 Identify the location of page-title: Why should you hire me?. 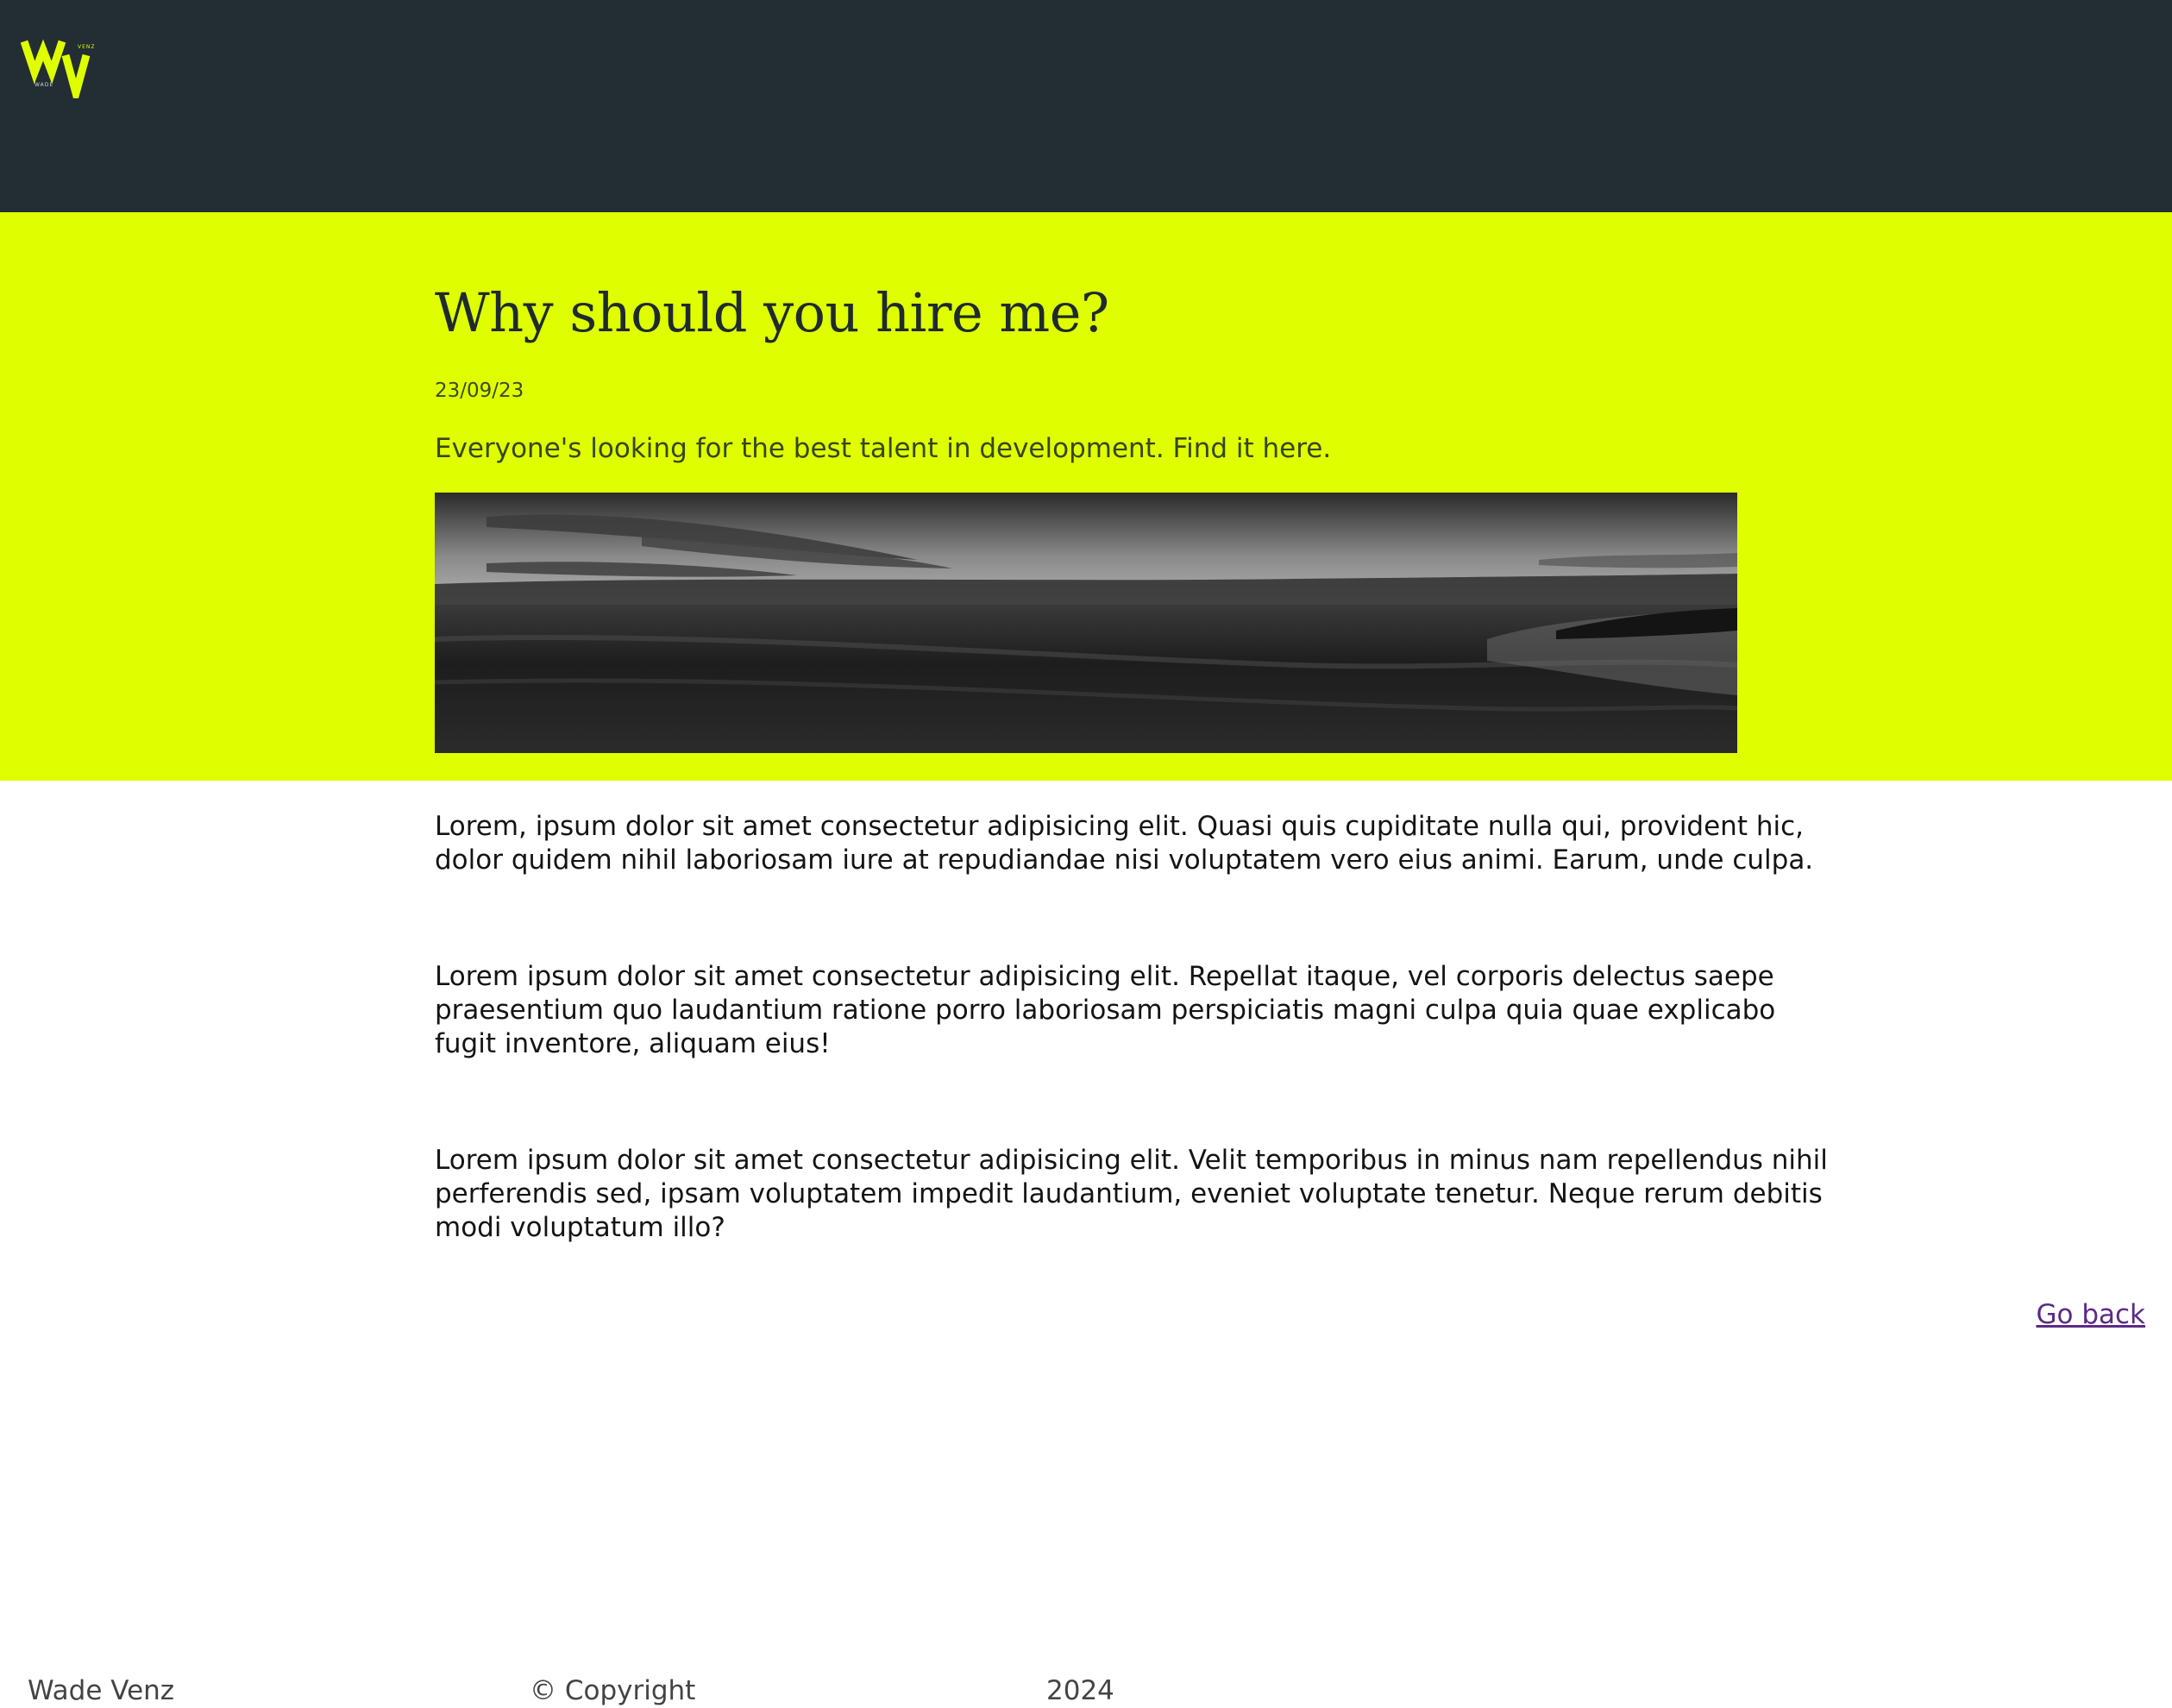
(772, 312).